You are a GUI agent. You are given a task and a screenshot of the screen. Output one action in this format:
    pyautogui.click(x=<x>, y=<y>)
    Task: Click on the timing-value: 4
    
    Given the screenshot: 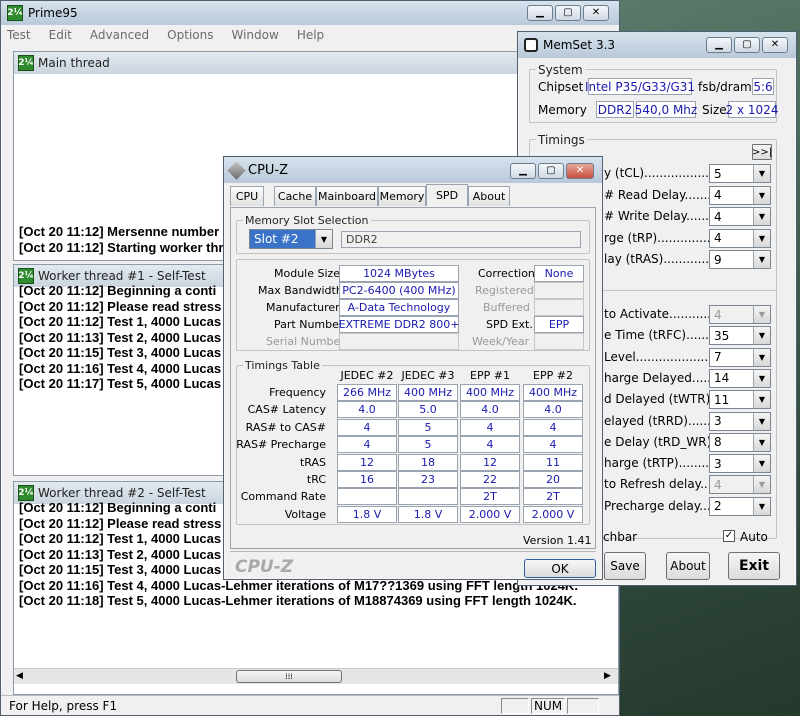 What is the action you would take?
    pyautogui.click(x=718, y=216)
    